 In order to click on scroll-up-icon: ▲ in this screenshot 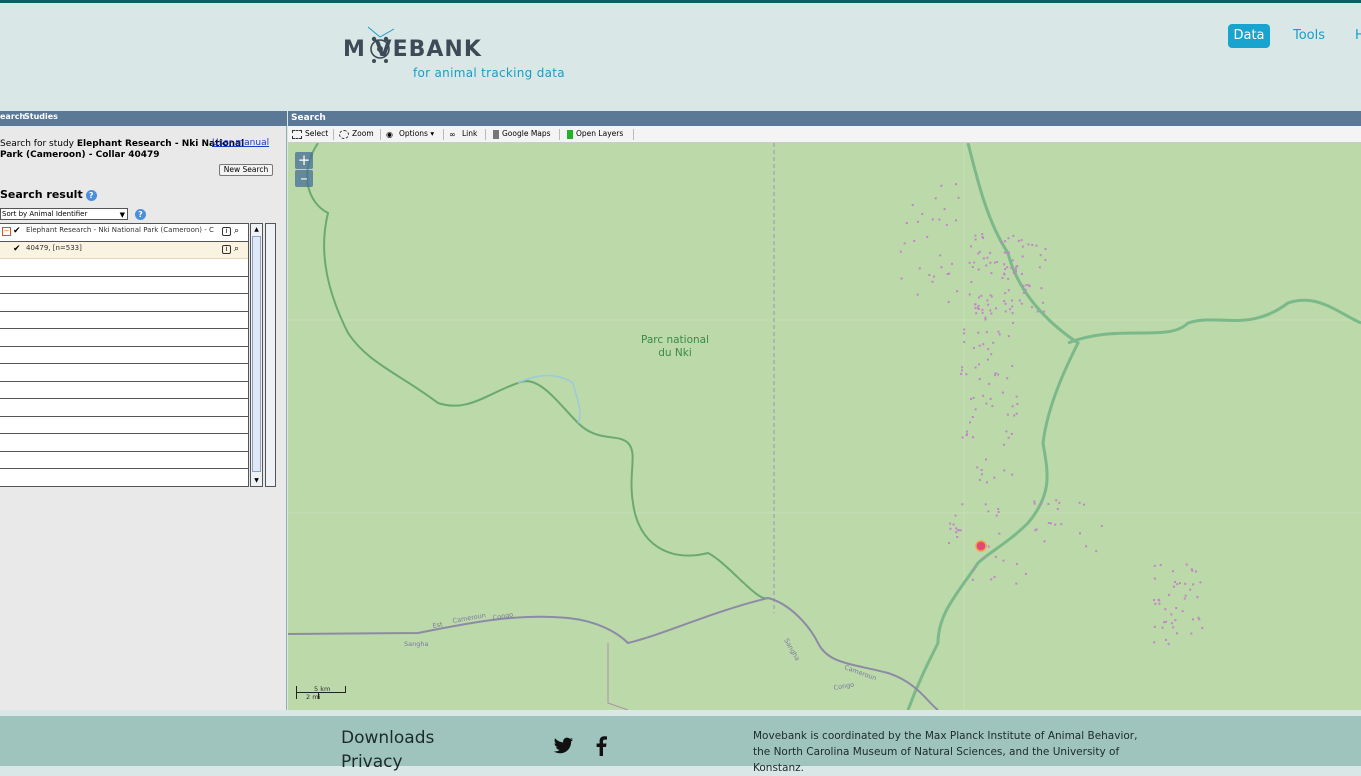, I will do `click(256, 229)`.